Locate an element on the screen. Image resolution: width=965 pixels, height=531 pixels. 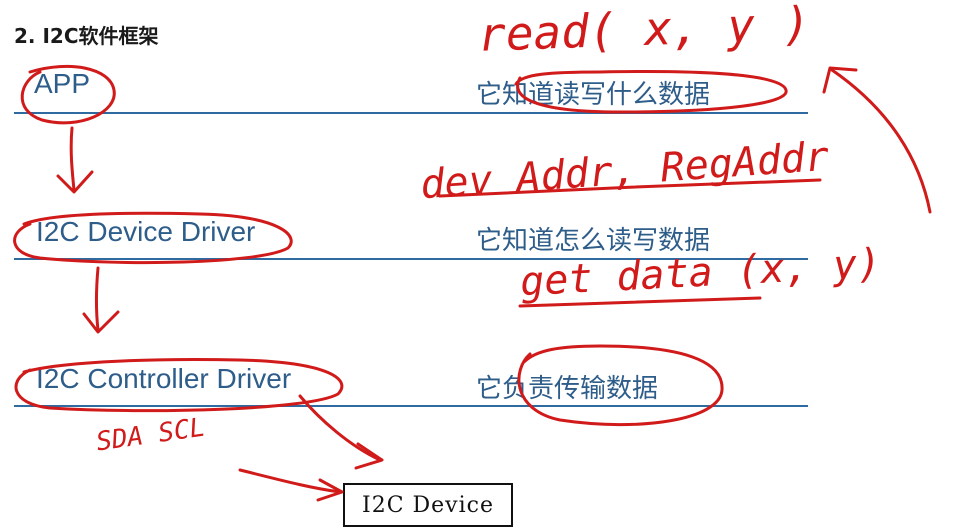
annotation-address-note: dev Addr, RegAddr is located at coordinates (624, 171).